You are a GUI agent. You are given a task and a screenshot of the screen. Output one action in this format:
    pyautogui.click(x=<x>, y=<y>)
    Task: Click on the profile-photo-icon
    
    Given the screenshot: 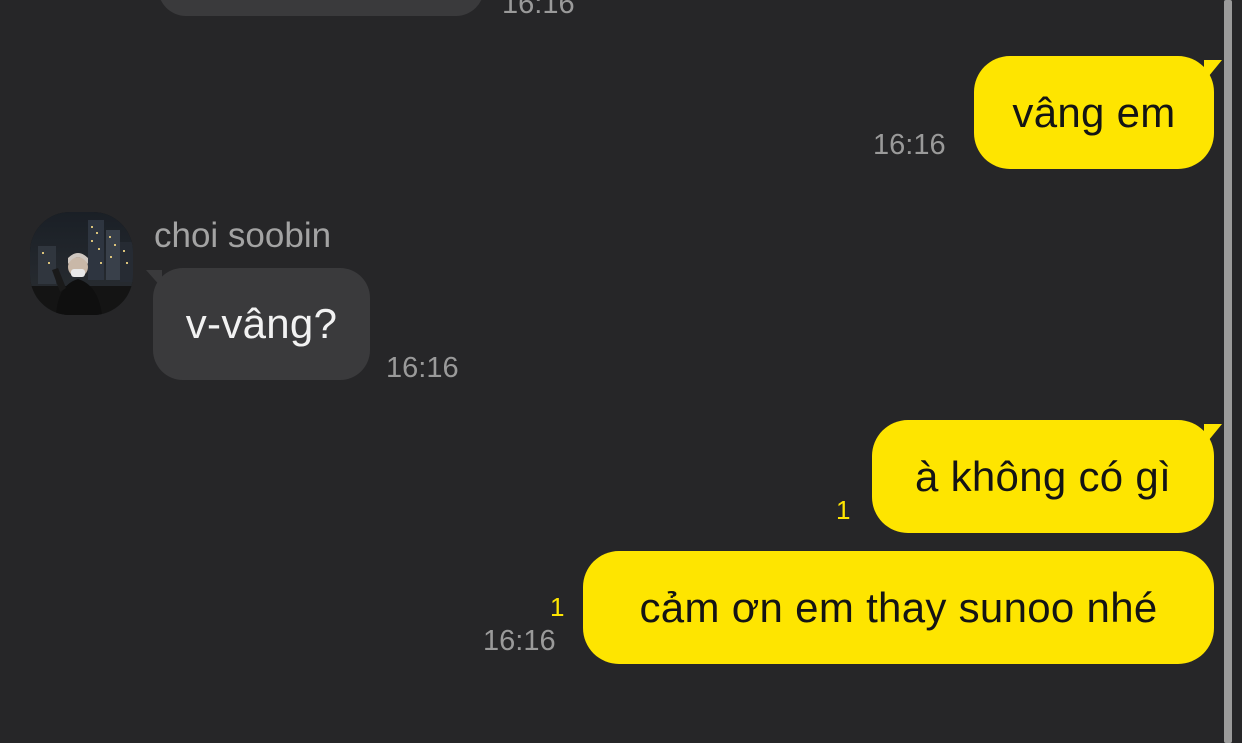 What is the action you would take?
    pyautogui.click(x=81, y=263)
    